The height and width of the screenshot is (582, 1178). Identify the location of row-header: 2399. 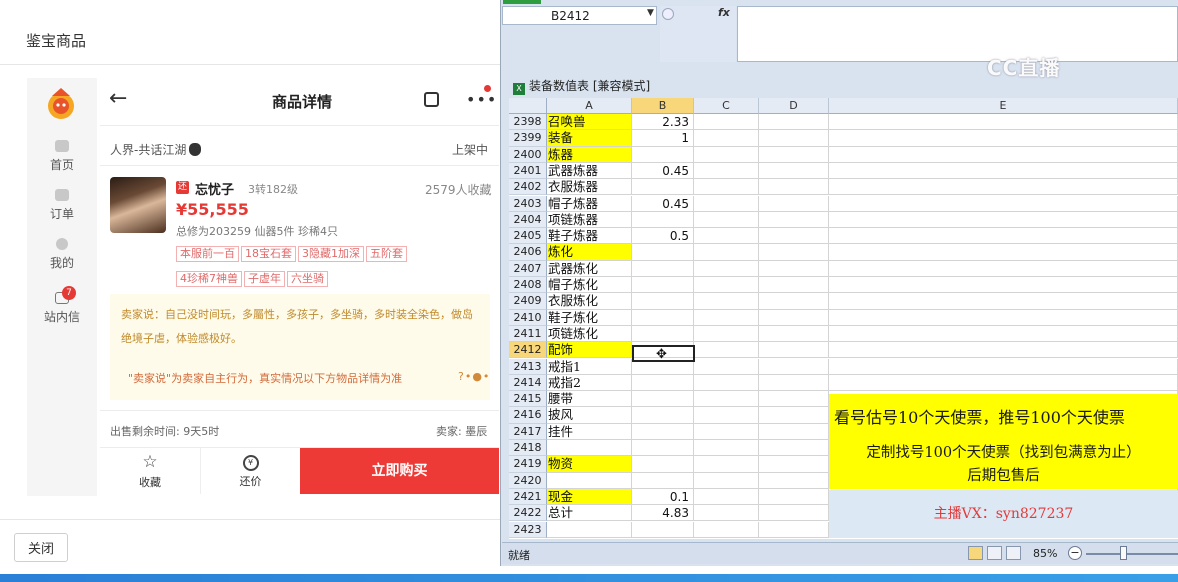
(528, 138).